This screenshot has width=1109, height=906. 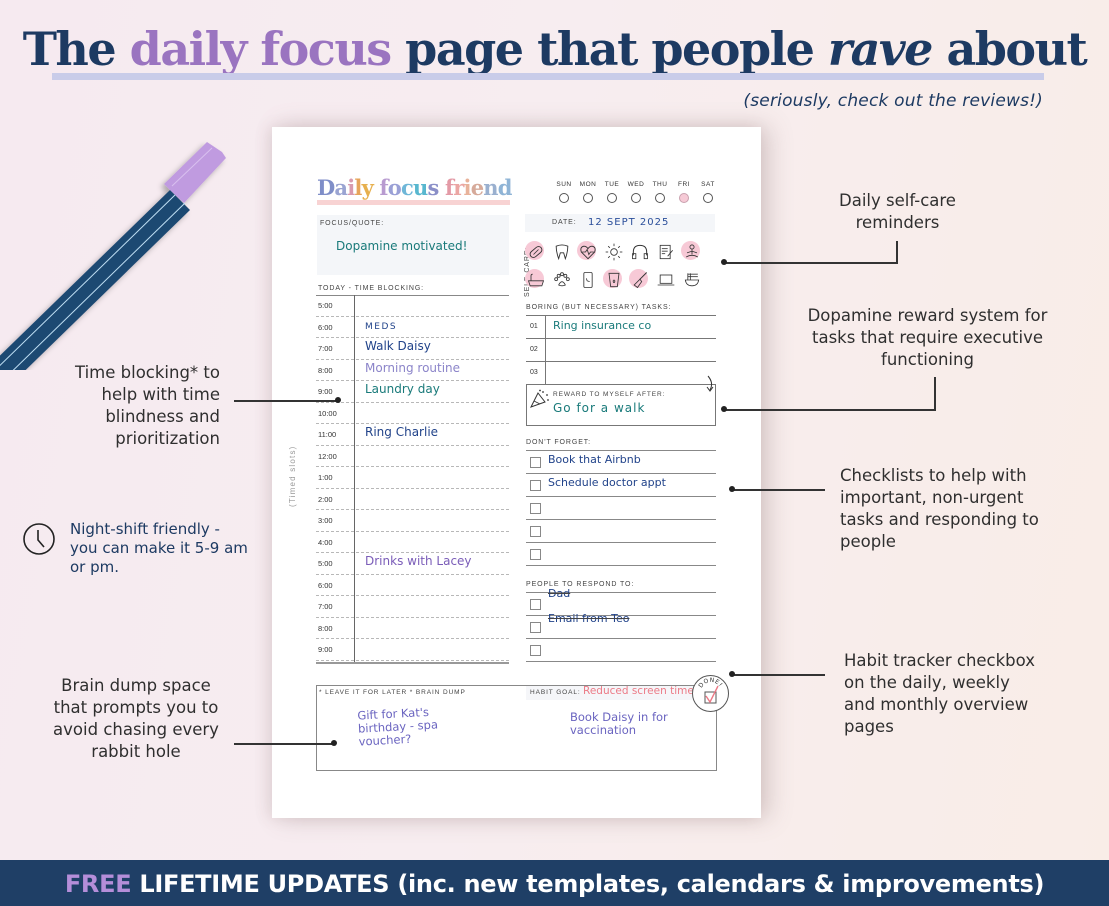 I want to click on time-slot-row: 1:00, so click(x=412, y=478).